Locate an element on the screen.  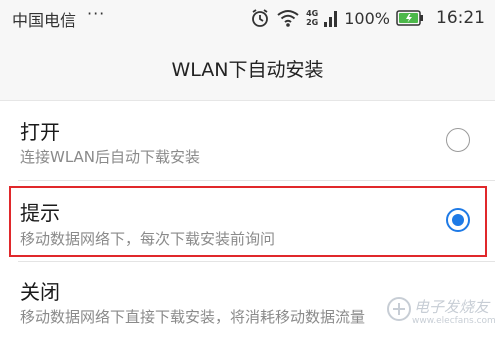
network-type-top: 4G is located at coordinates (312, 13).